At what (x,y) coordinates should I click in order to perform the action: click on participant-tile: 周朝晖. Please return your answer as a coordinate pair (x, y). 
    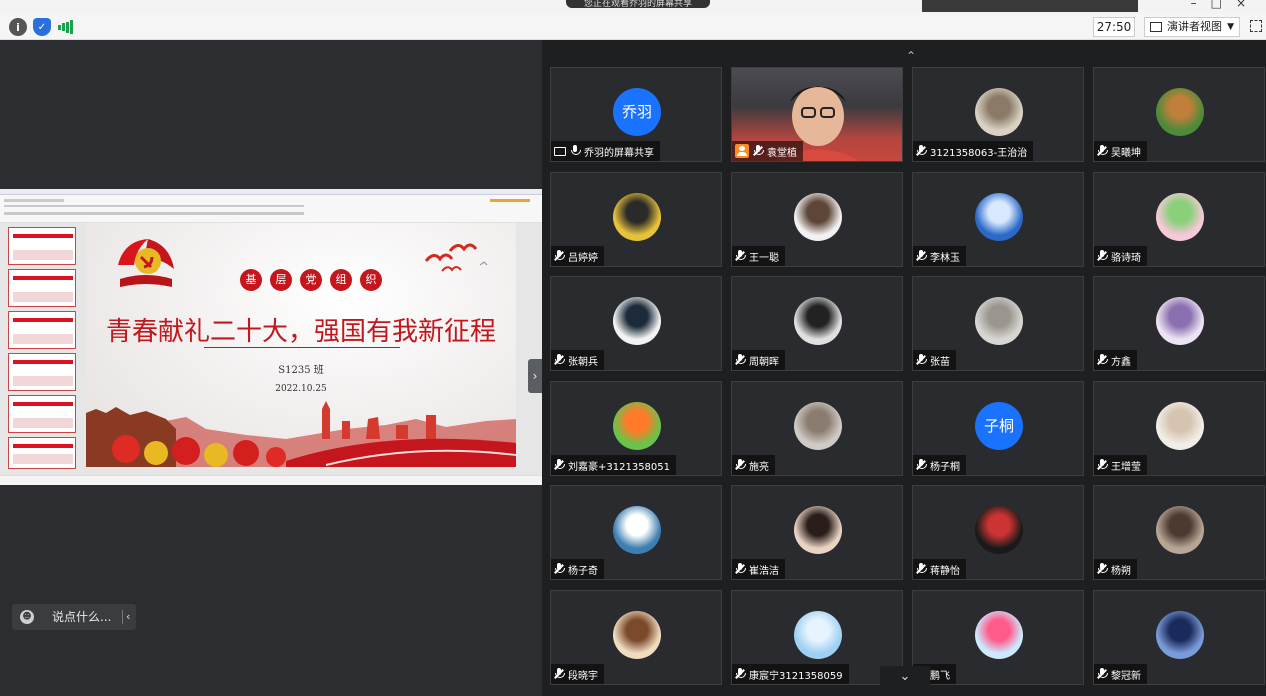
    Looking at the image, I should click on (817, 323).